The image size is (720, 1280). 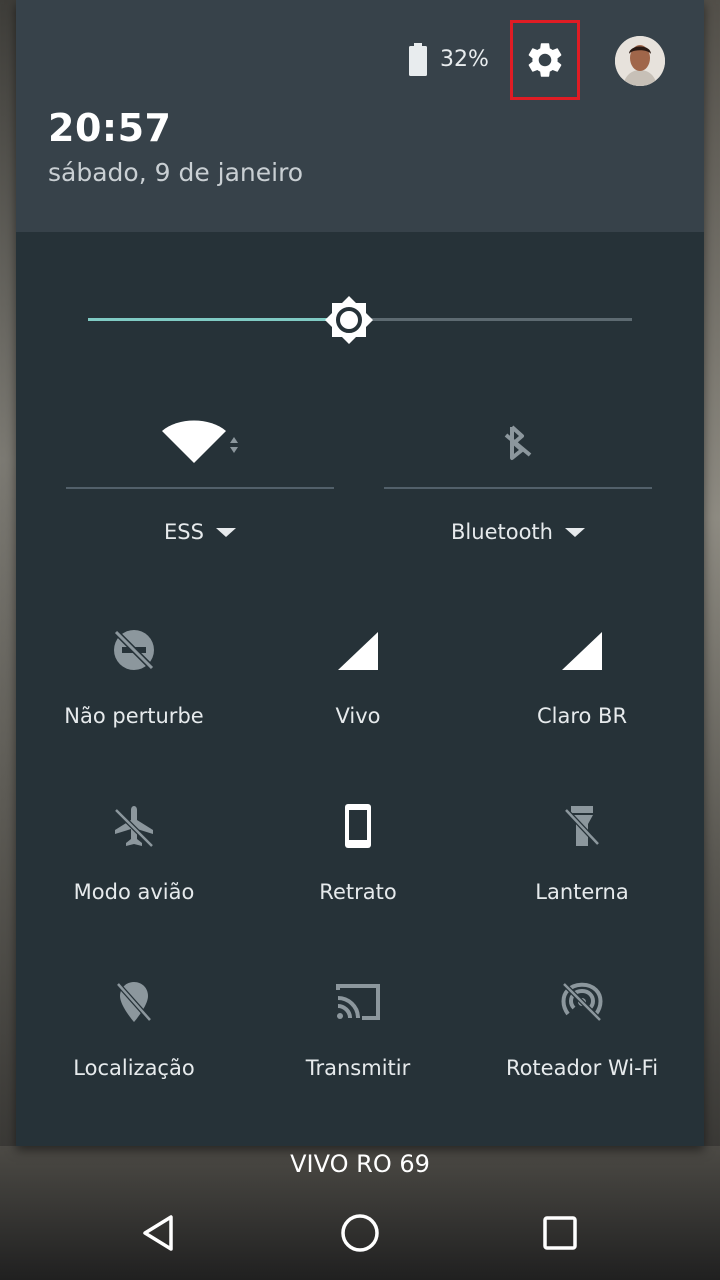 I want to click on portrait-icon, so click(x=358, y=826).